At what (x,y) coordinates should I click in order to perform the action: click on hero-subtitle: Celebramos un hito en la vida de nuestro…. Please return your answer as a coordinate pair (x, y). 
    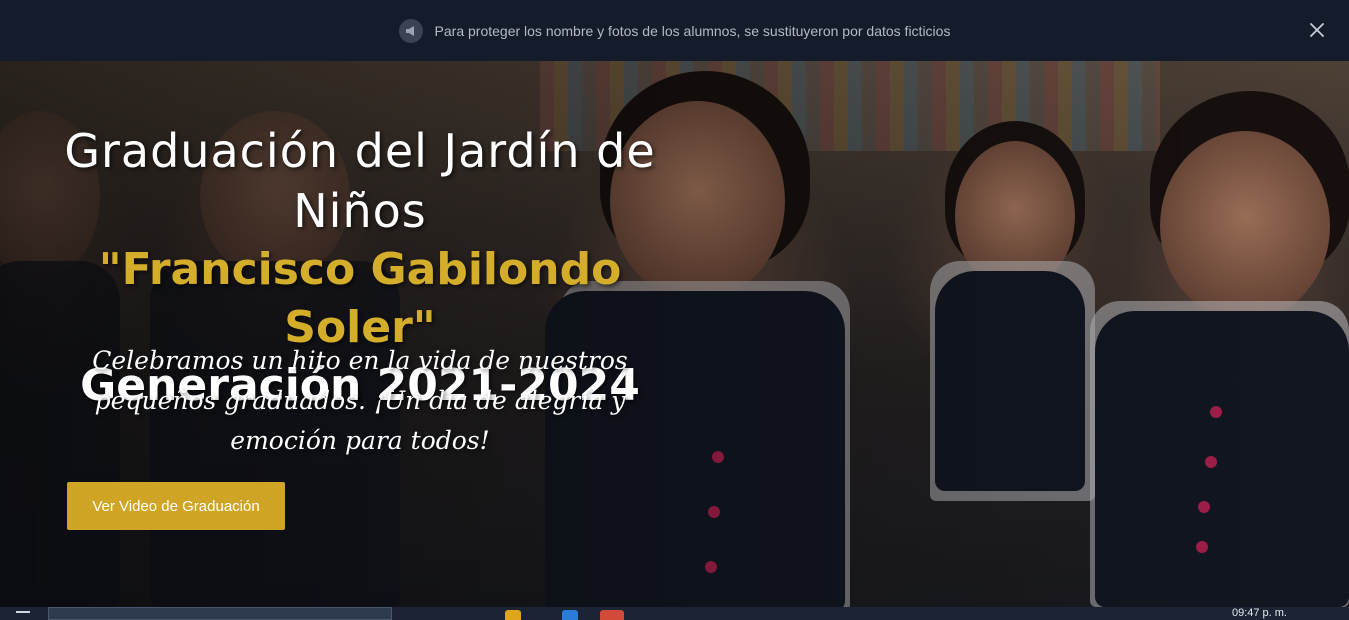
    Looking at the image, I should click on (360, 400).